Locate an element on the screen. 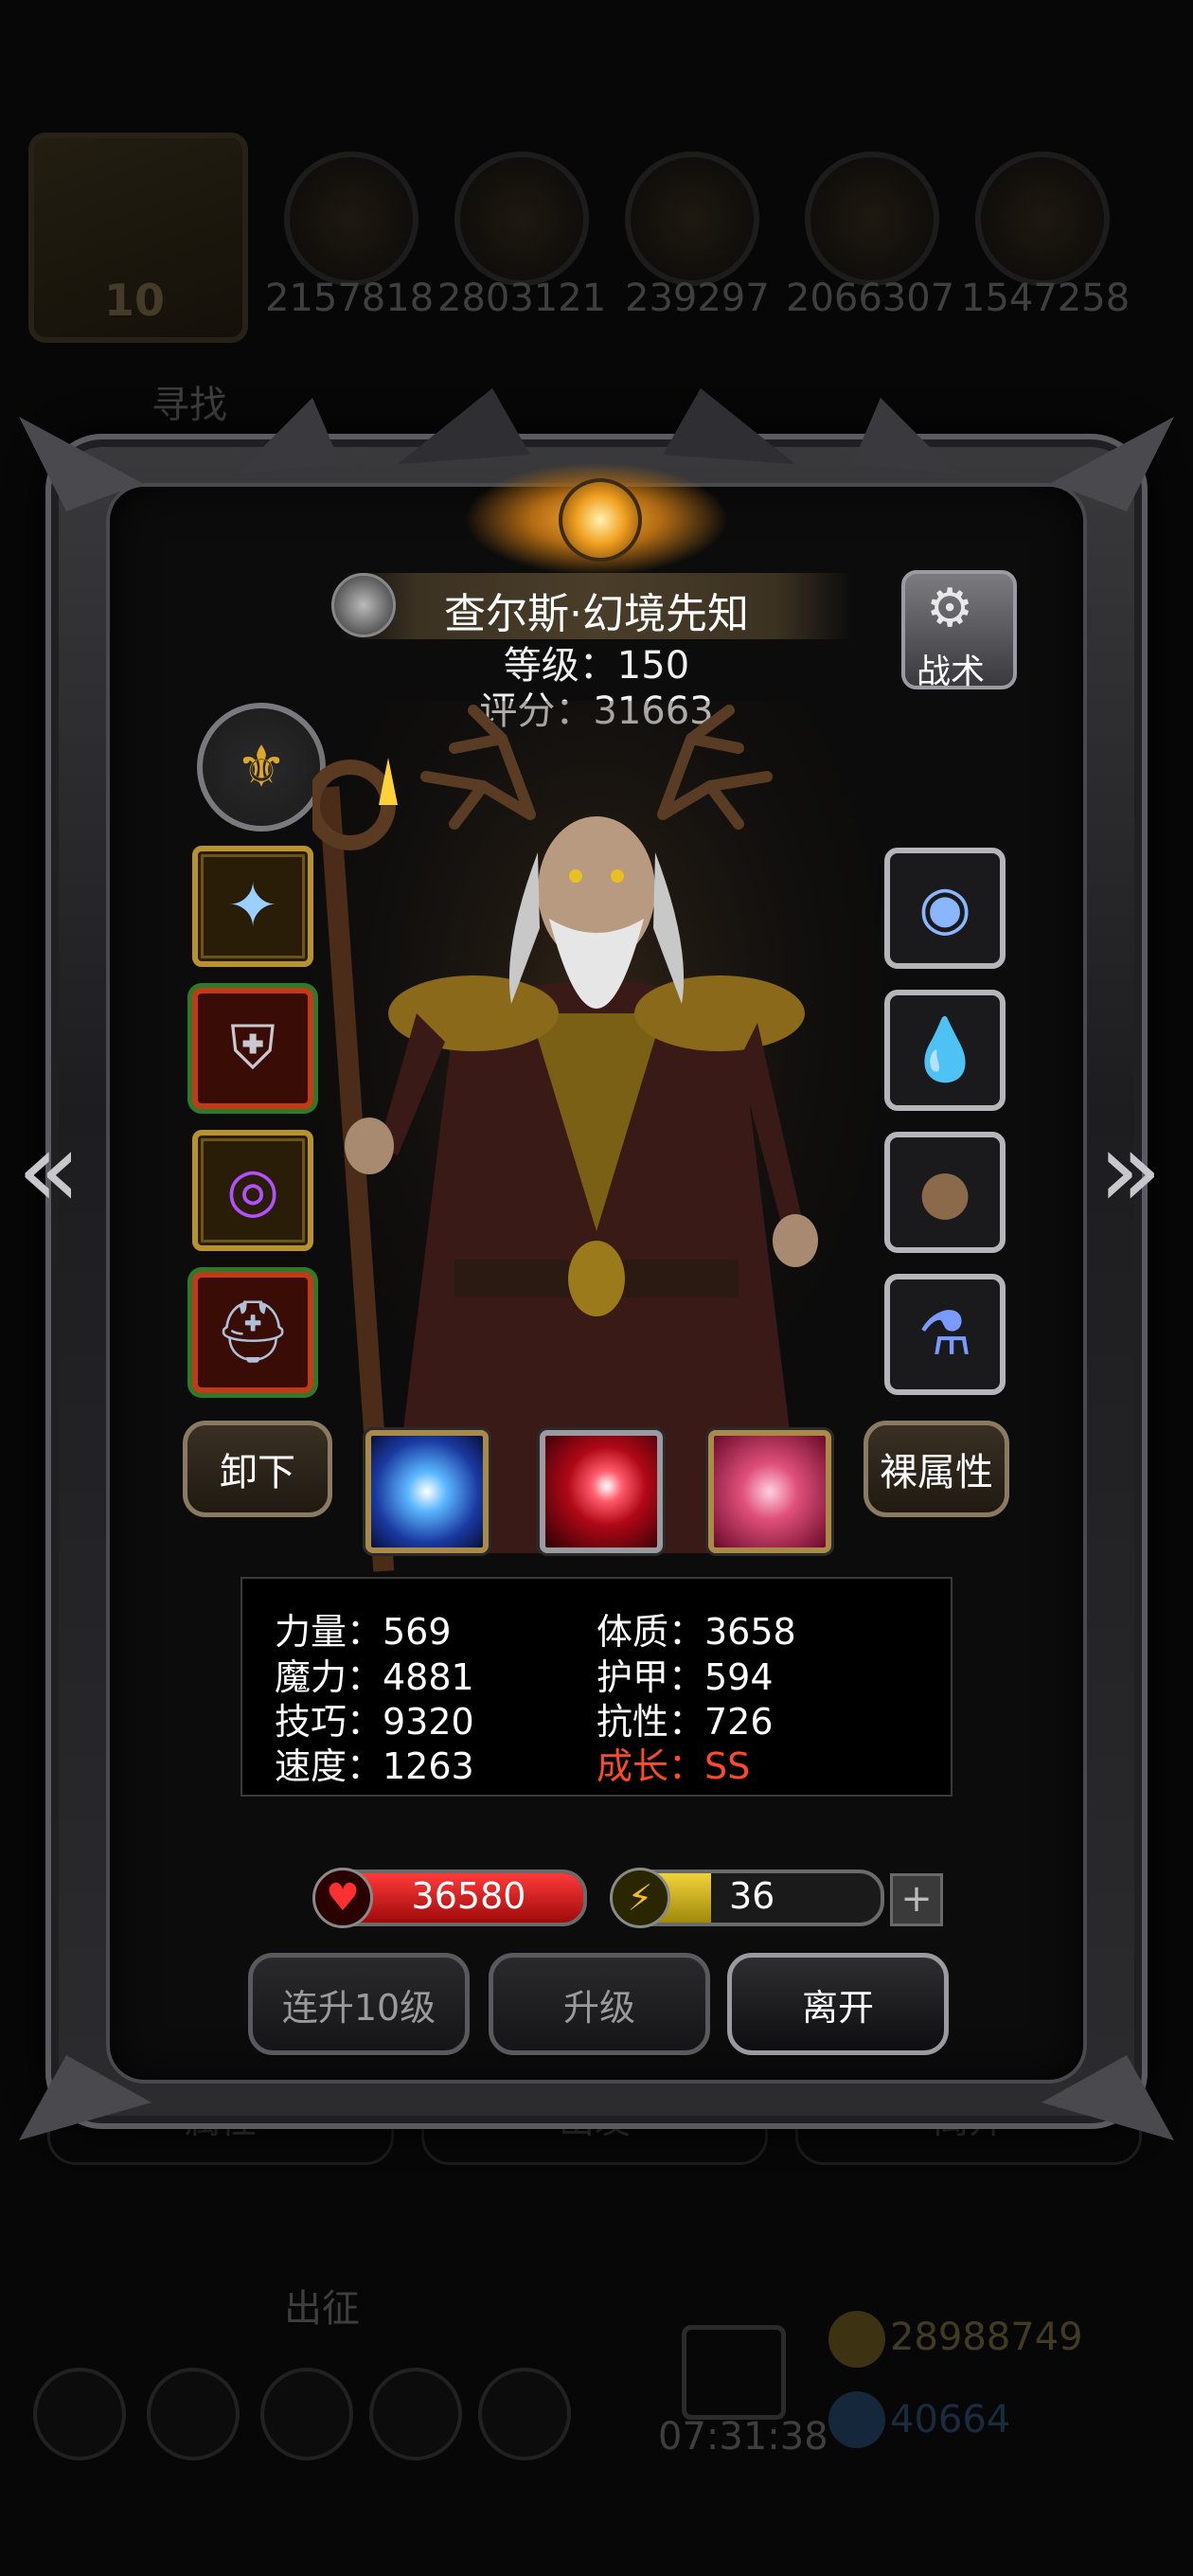  base-attributes-button: 裸属性 is located at coordinates (936, 1469).